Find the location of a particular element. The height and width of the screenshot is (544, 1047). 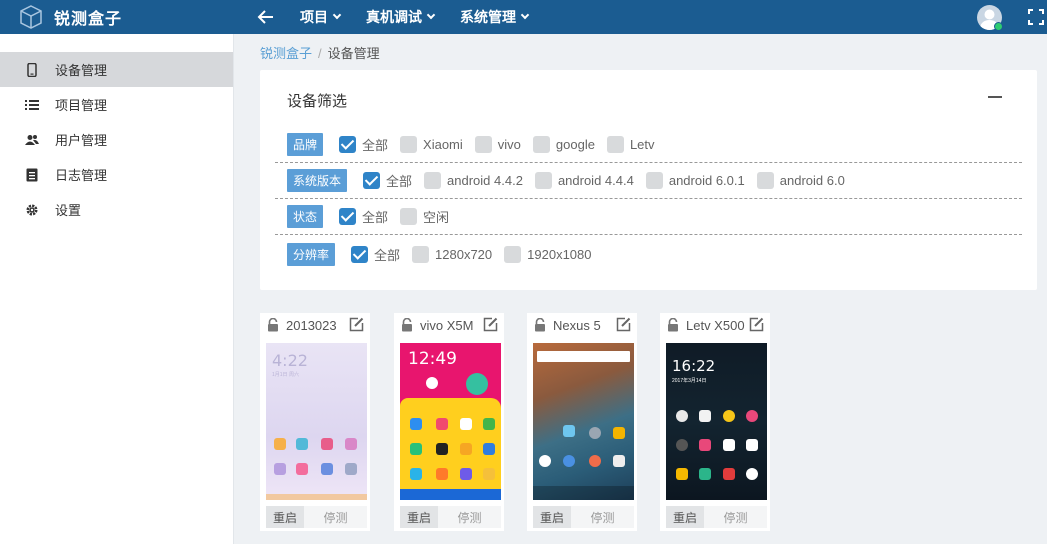

menu-device-debug: 真机调试 is located at coordinates (401, 17).